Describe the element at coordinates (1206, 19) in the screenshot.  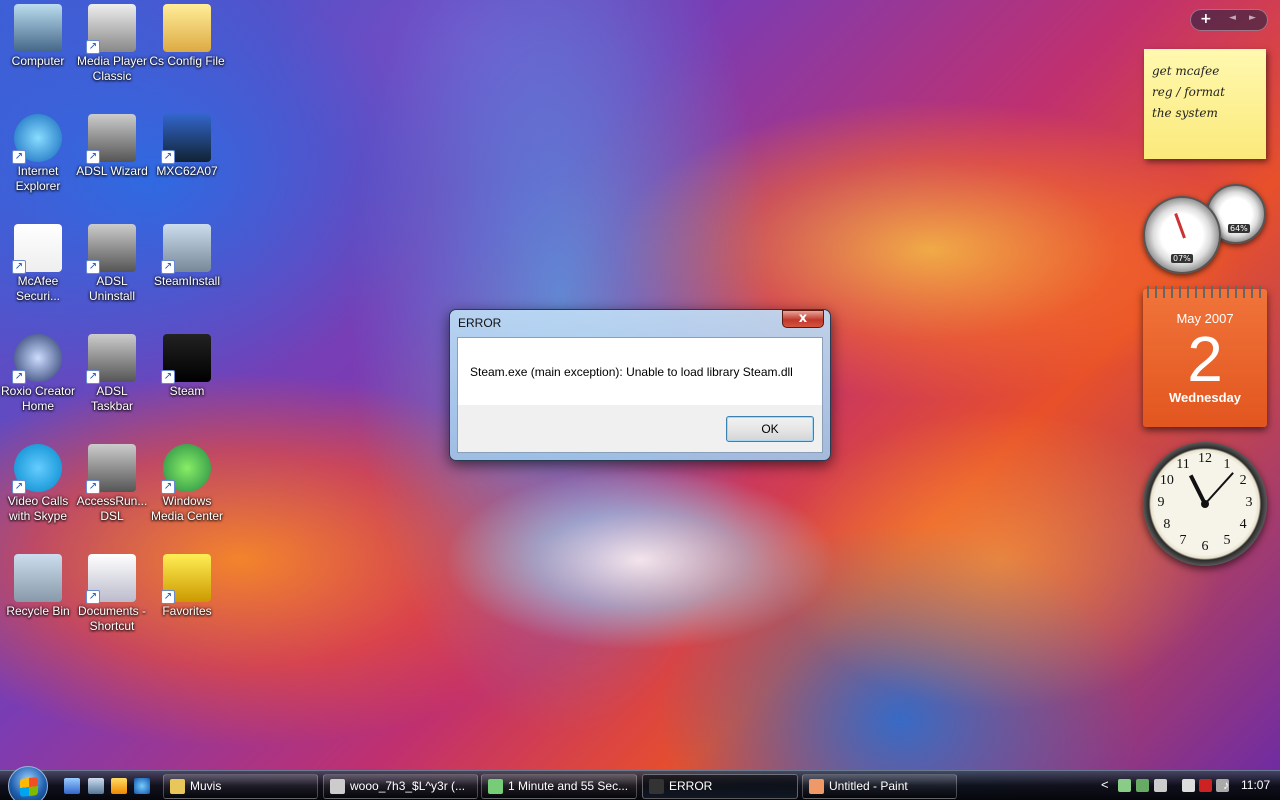
I see `add-gadget-button: +` at that location.